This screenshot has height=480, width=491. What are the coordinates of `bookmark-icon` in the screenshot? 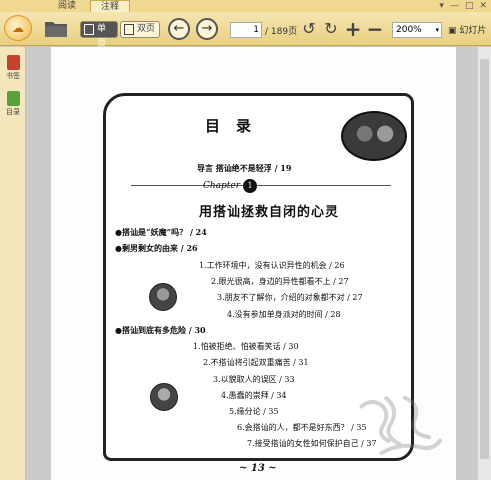 It's located at (13, 62).